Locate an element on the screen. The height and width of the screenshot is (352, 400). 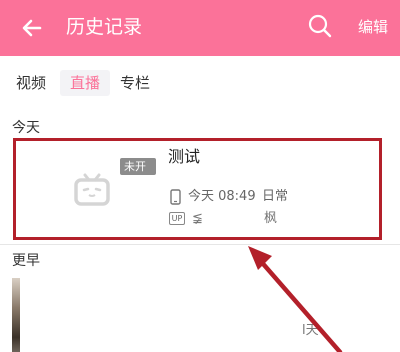
tab-live: 直播 is located at coordinates (85, 83).